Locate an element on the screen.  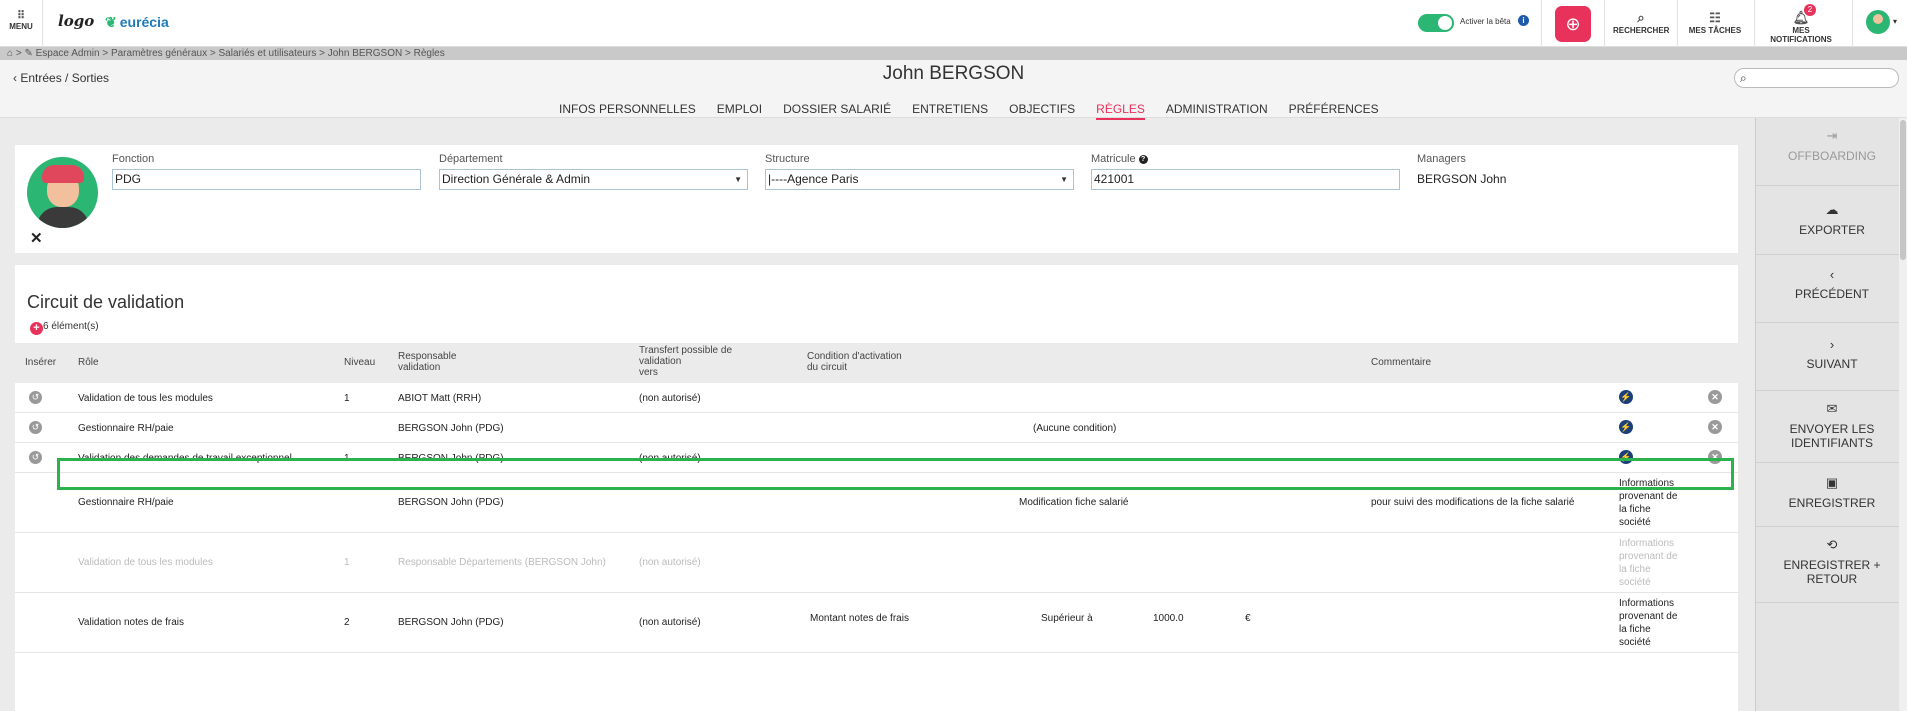
add-circle-icon: + is located at coordinates (36, 328).